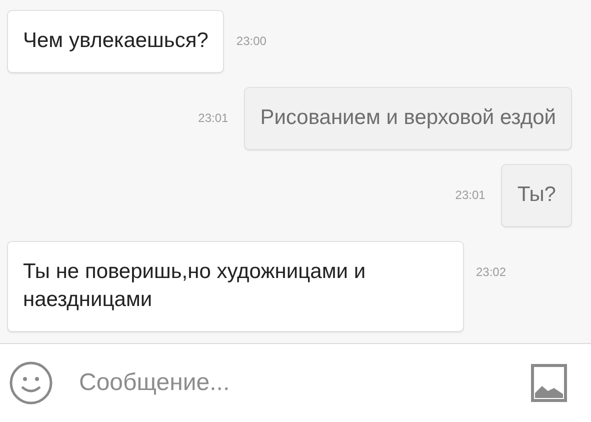  What do you see at coordinates (115, 41) in the screenshot?
I see `incoming-message: Чем увлекаешься?` at bounding box center [115, 41].